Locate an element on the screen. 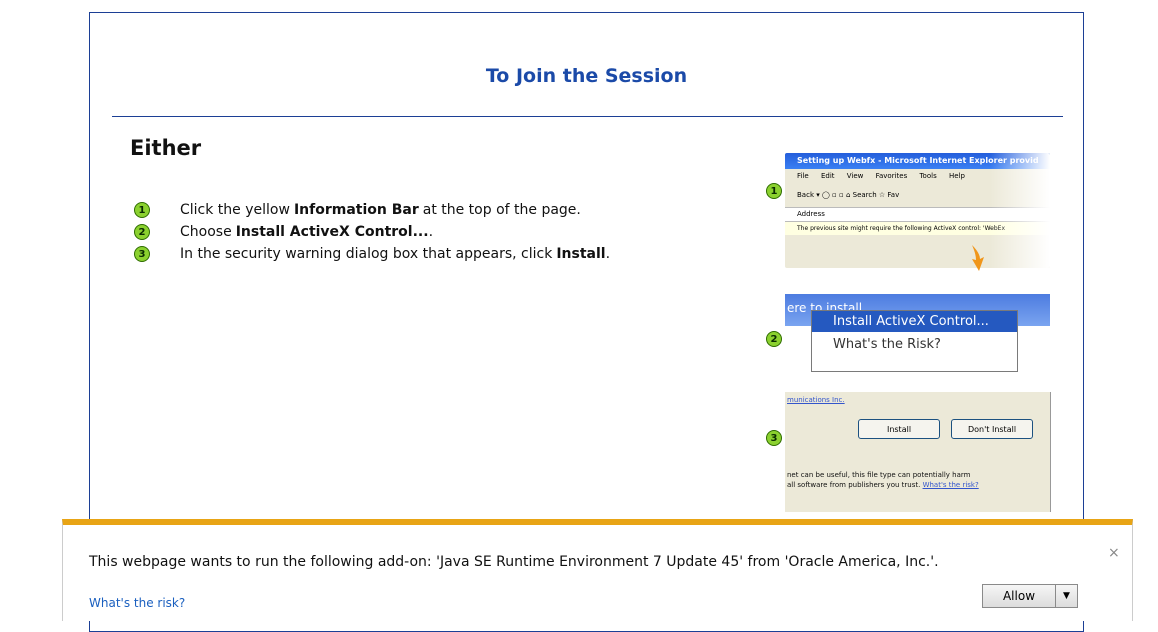 The image size is (1158, 632). step-number-badge: 1 is located at coordinates (142, 210).